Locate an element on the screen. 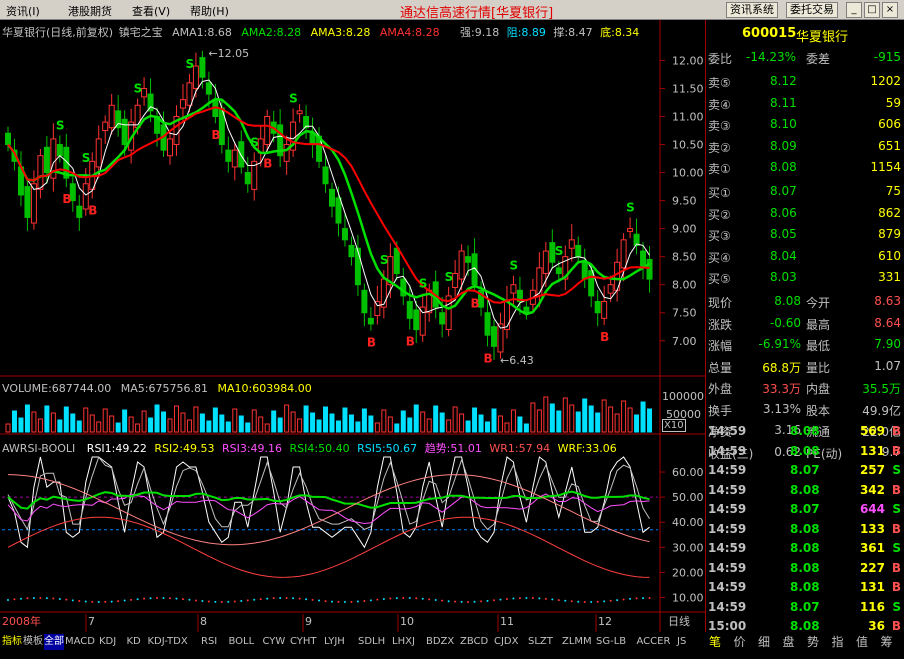  stat-label: 内盘 is located at coordinates (818, 389).